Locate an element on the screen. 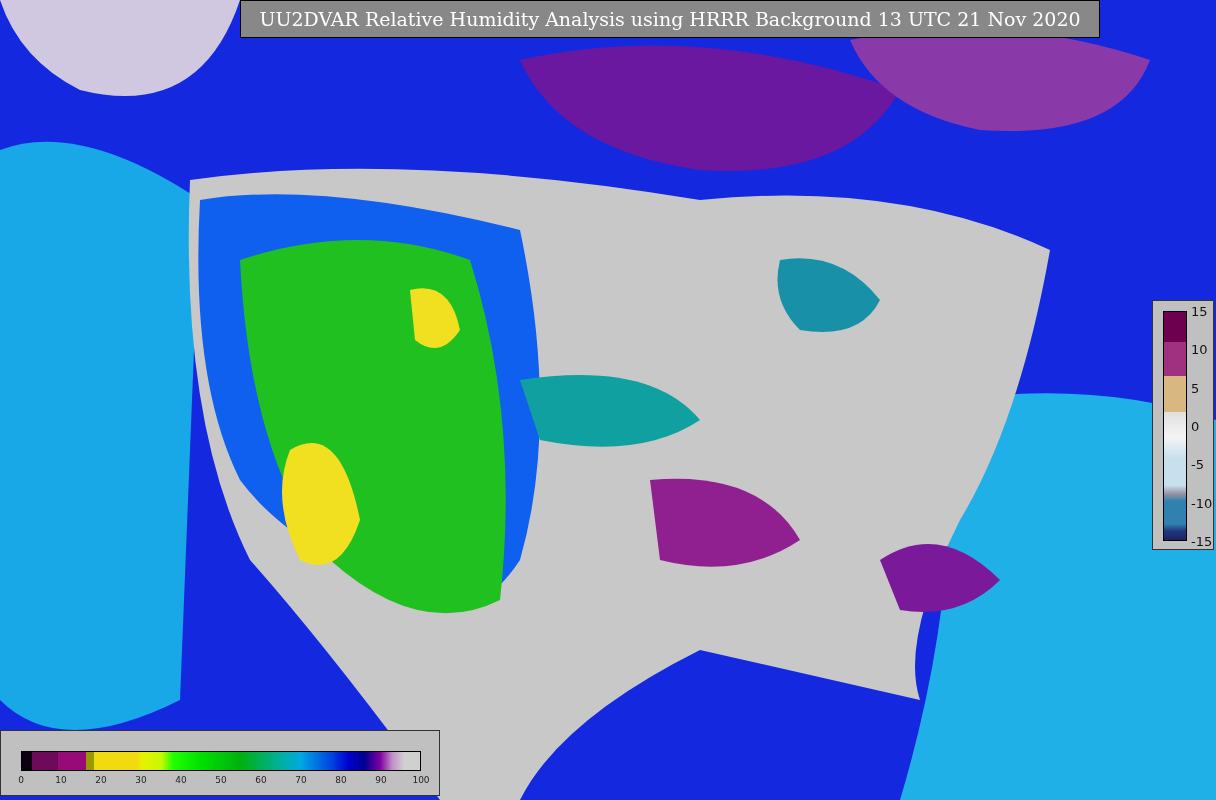  tick-label: 5 is located at coordinates (1195, 388).